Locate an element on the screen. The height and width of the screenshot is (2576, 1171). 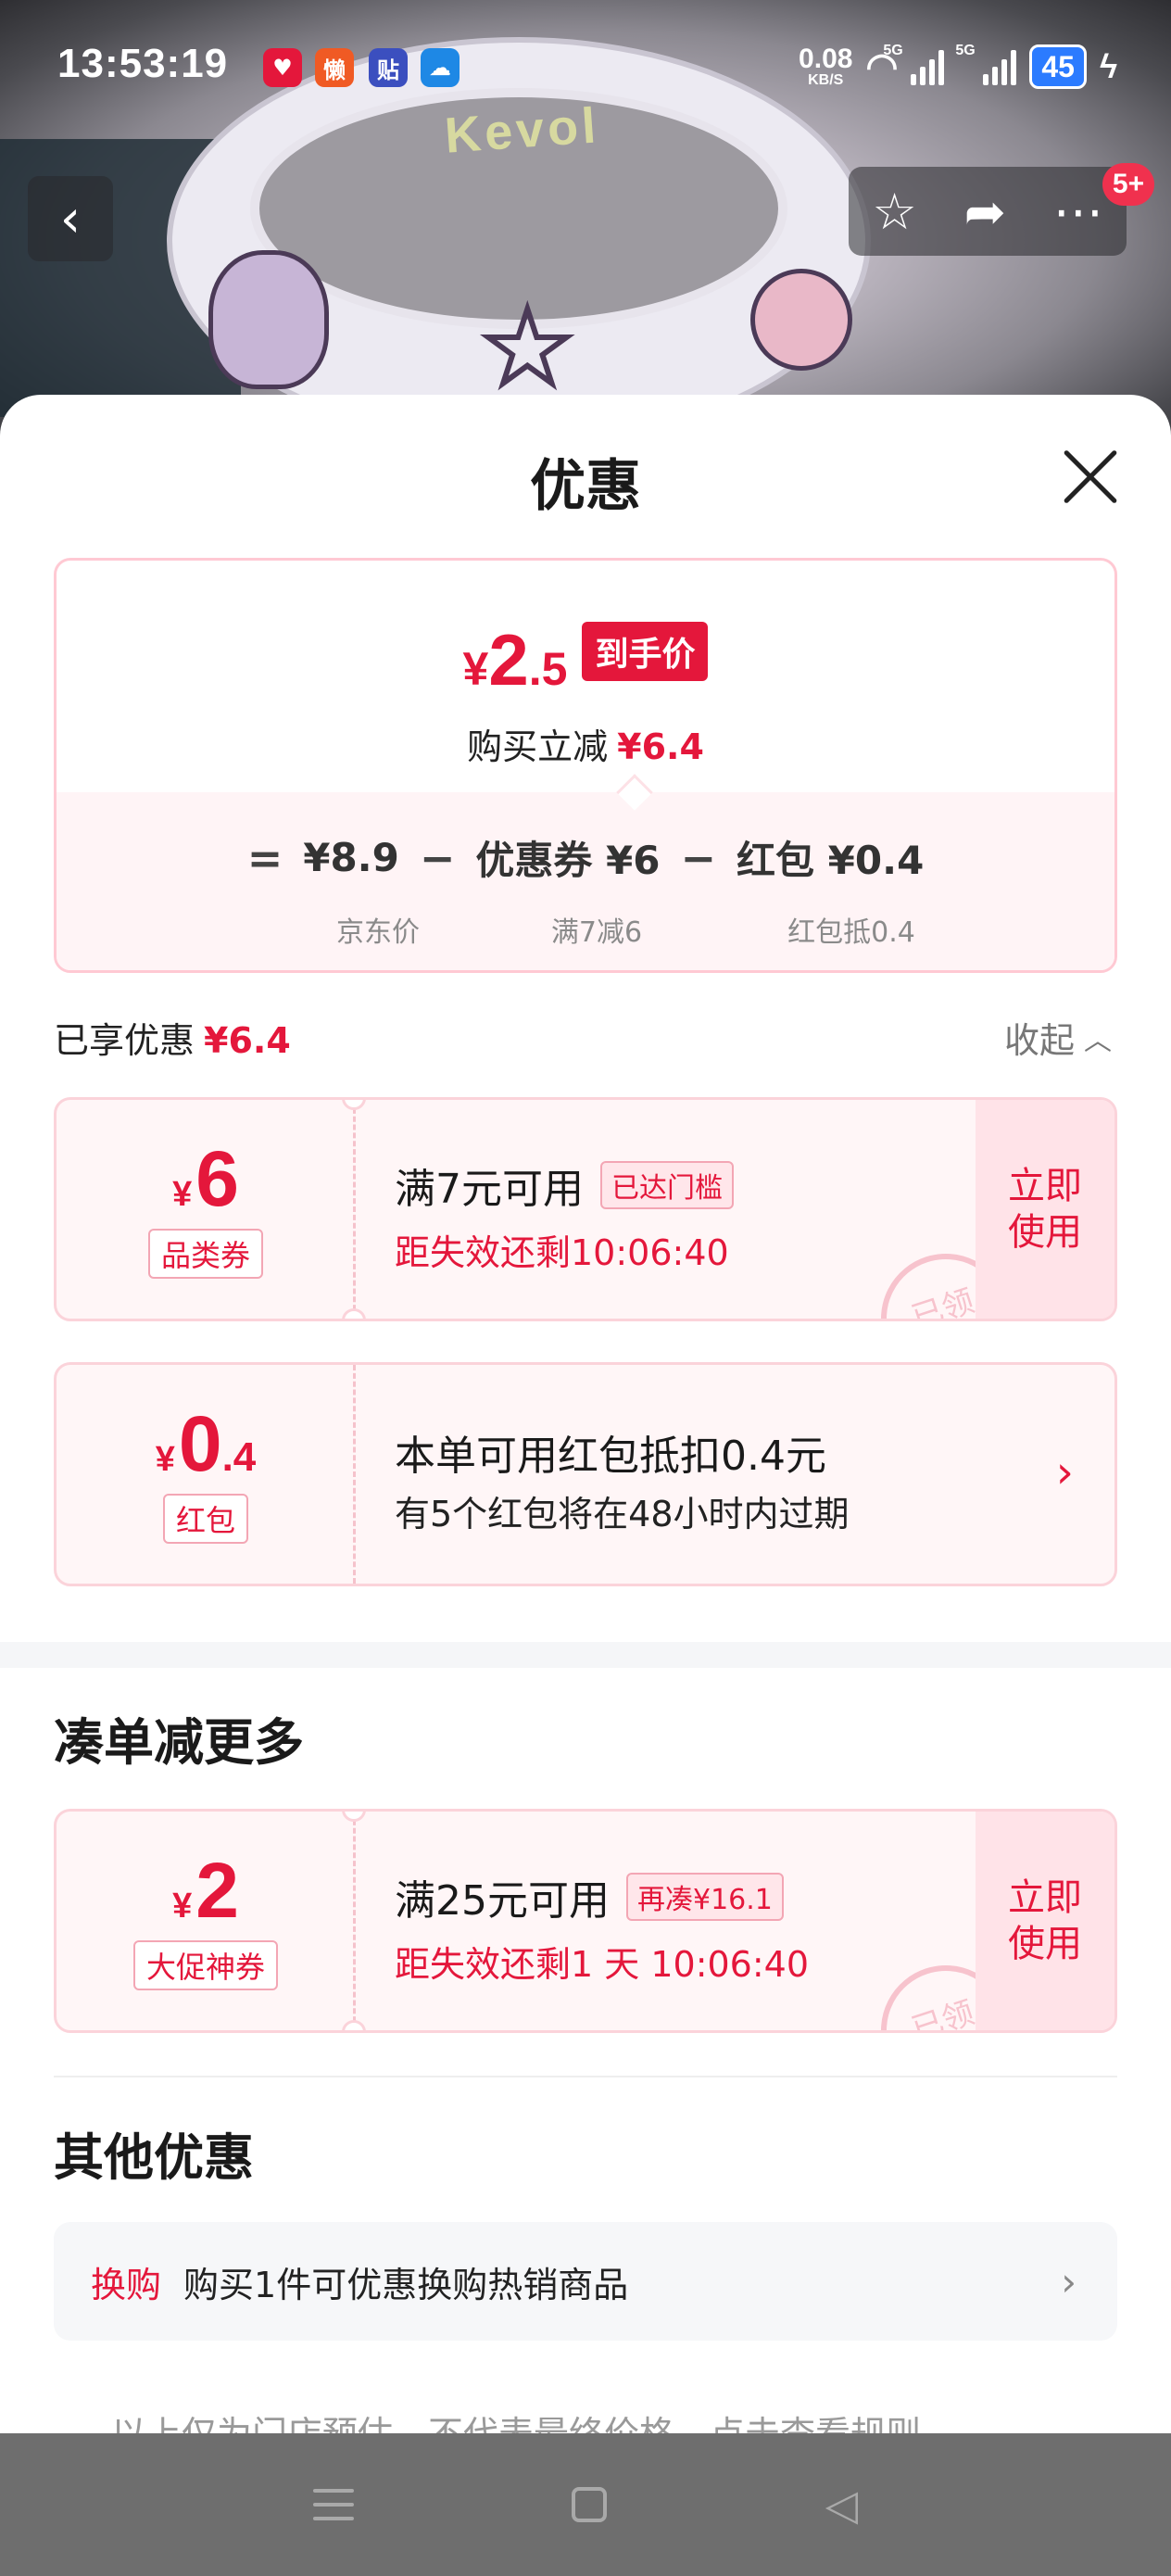
coupon-countdown: 距失效还剩10:06:40 is located at coordinates (562, 1252).